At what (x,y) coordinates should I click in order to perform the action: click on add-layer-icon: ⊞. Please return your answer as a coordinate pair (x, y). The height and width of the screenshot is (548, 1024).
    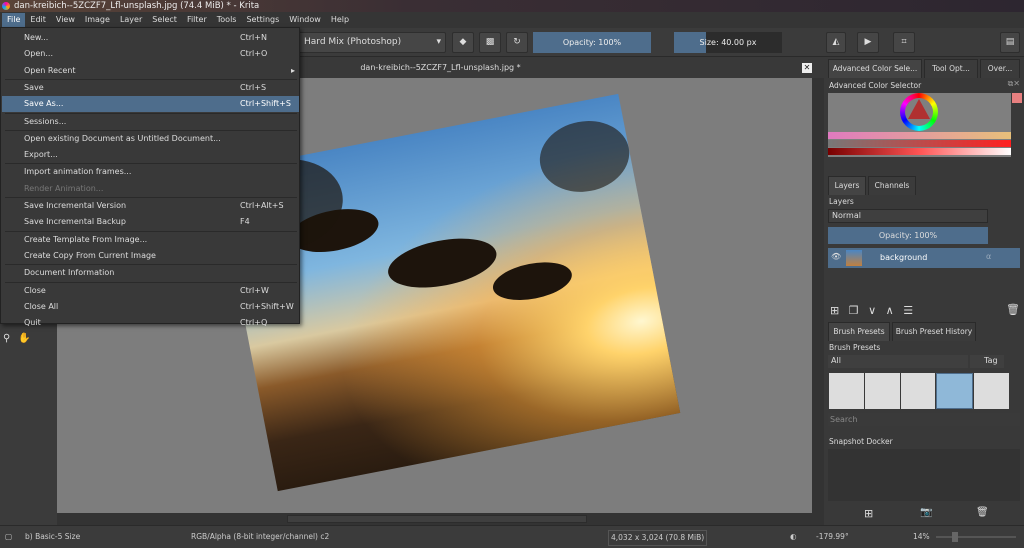
    Looking at the image, I should click on (834, 310).